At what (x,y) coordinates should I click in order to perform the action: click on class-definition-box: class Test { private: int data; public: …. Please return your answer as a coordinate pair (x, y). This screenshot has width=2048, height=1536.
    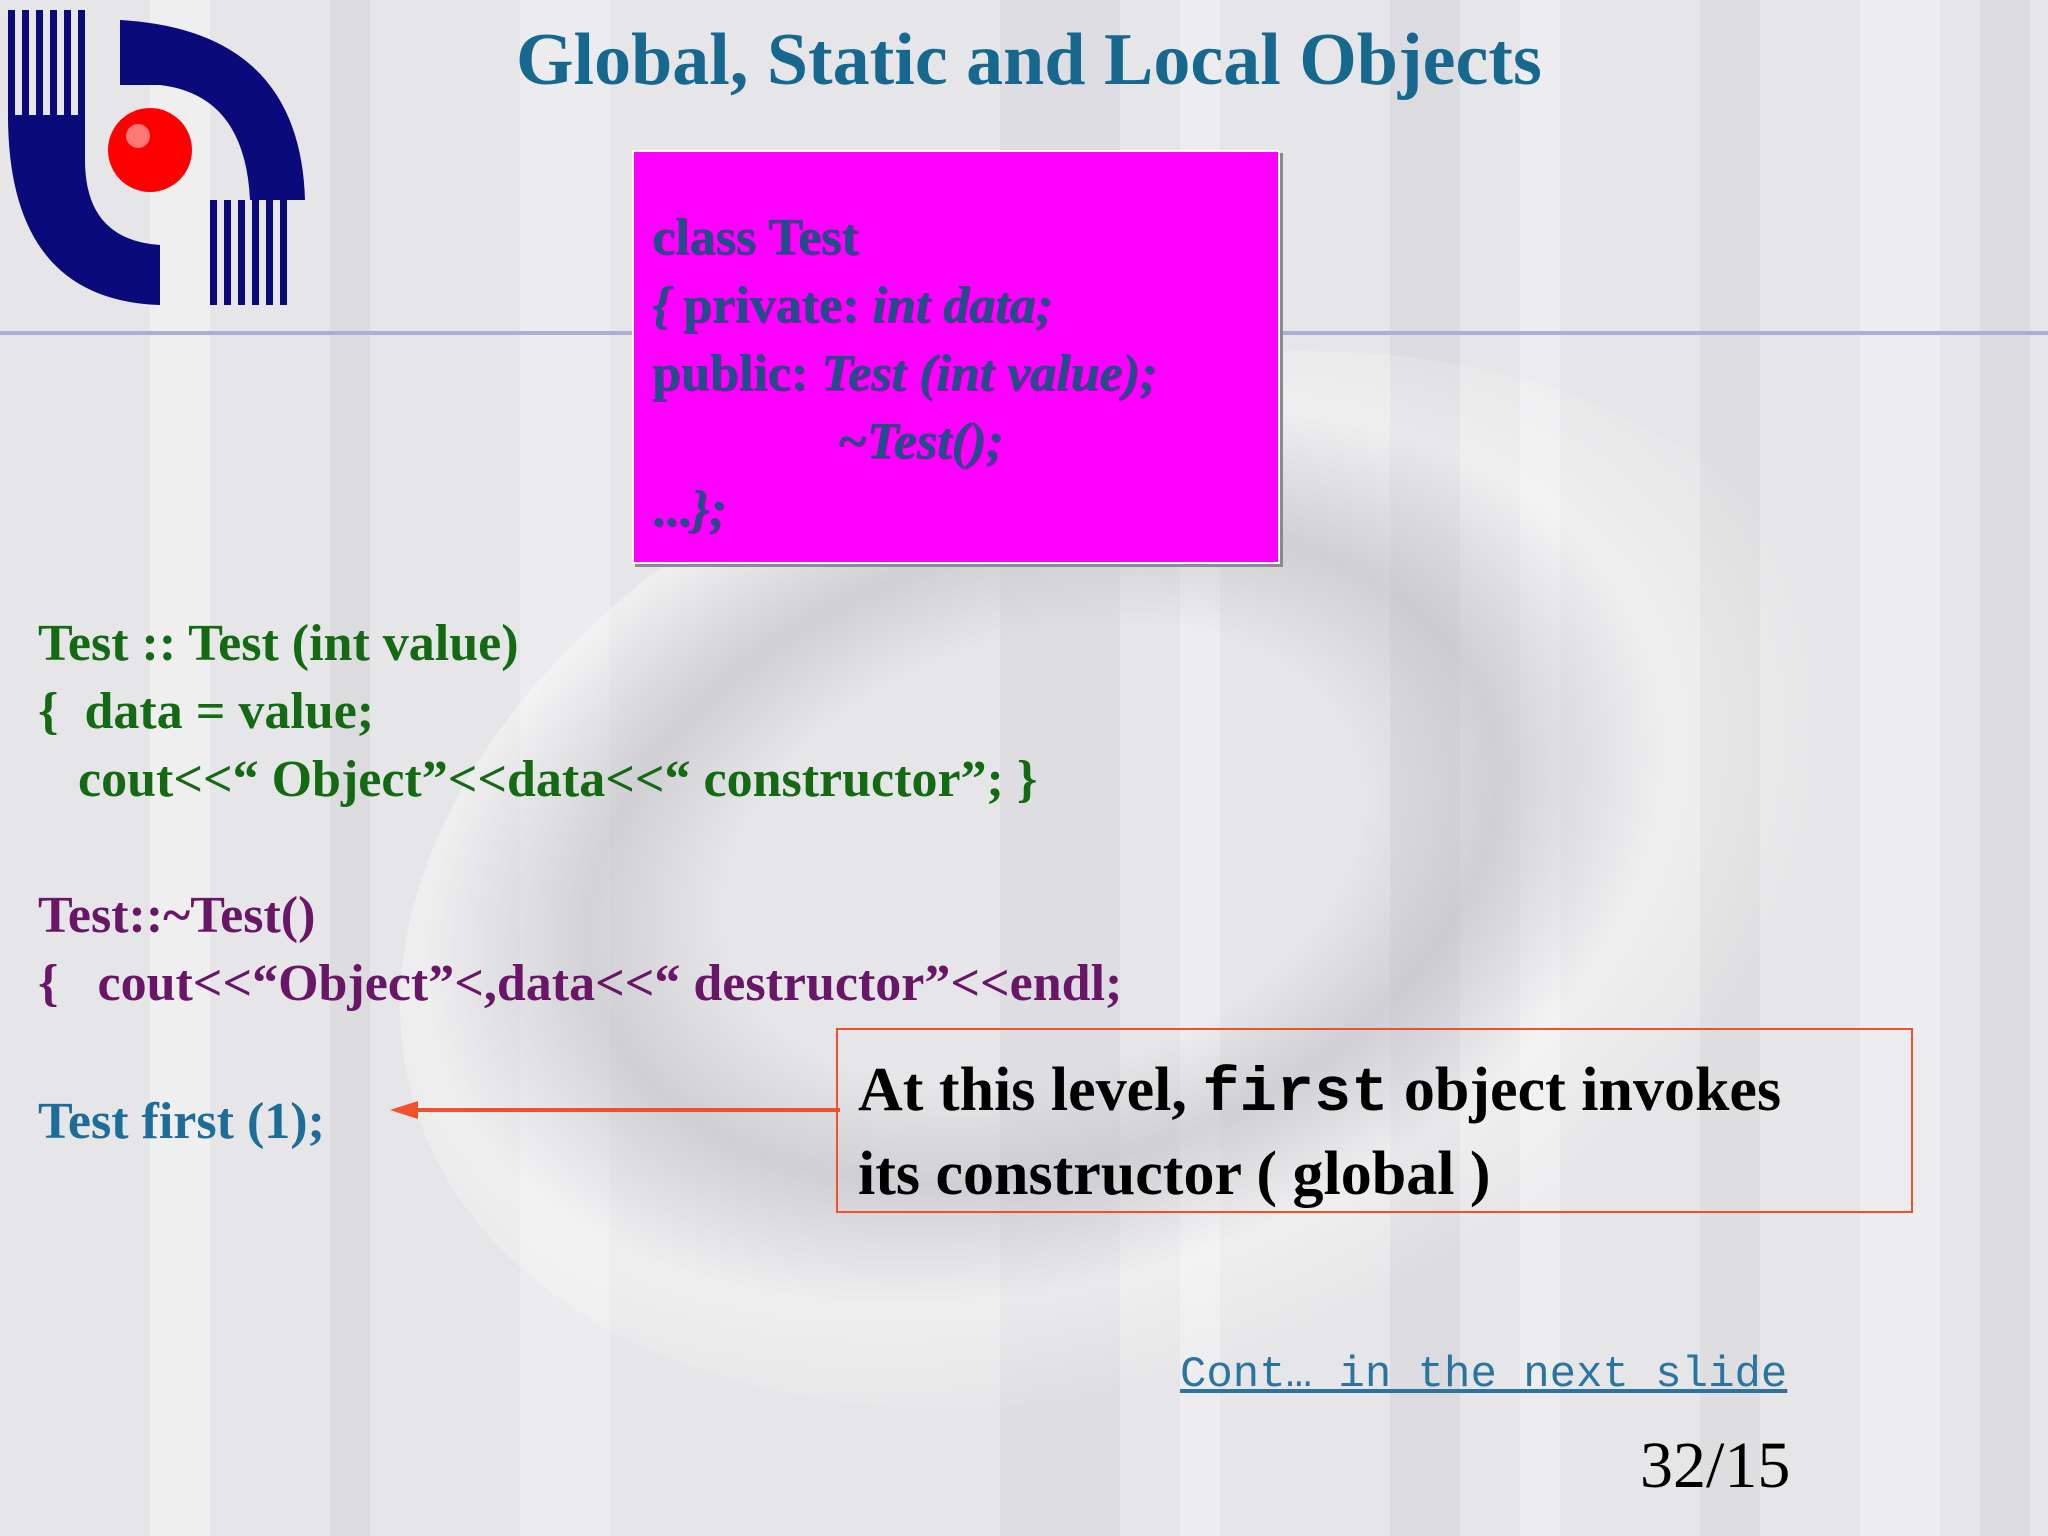
    Looking at the image, I should click on (956, 357).